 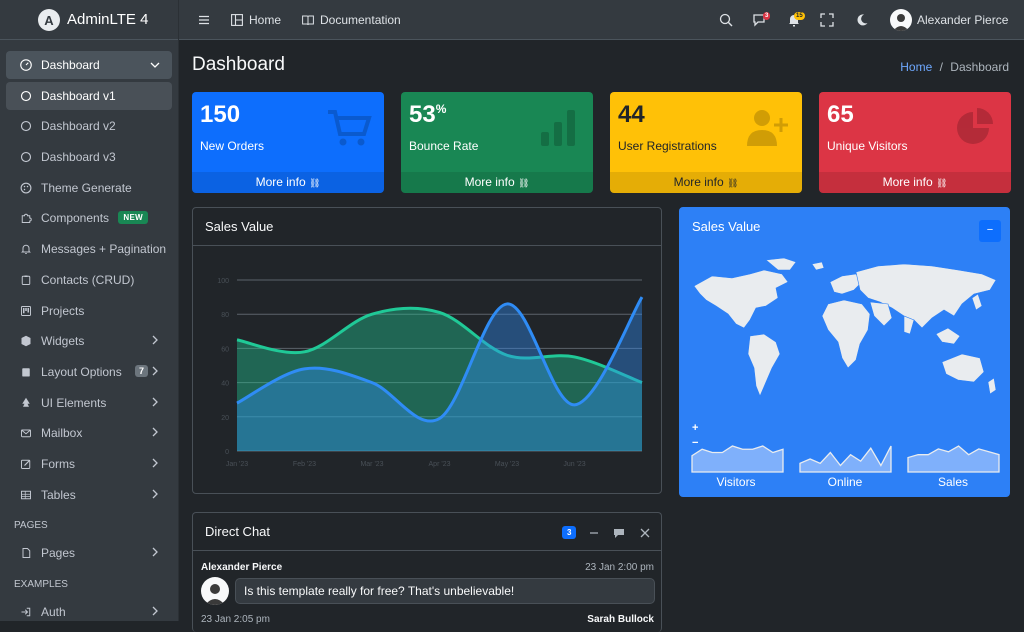 I want to click on stat-value: 44, so click(x=631, y=114).